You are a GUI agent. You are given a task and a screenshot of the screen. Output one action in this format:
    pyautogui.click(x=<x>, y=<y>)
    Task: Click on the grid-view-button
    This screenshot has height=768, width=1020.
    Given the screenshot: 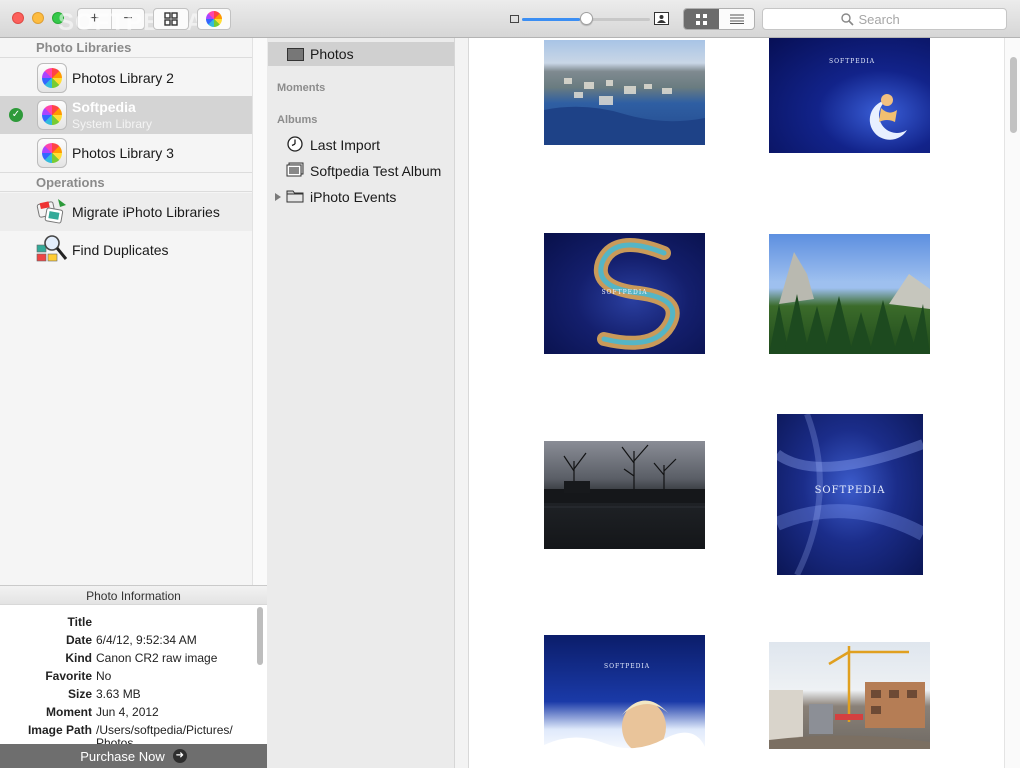 What is the action you would take?
    pyautogui.click(x=701, y=19)
    